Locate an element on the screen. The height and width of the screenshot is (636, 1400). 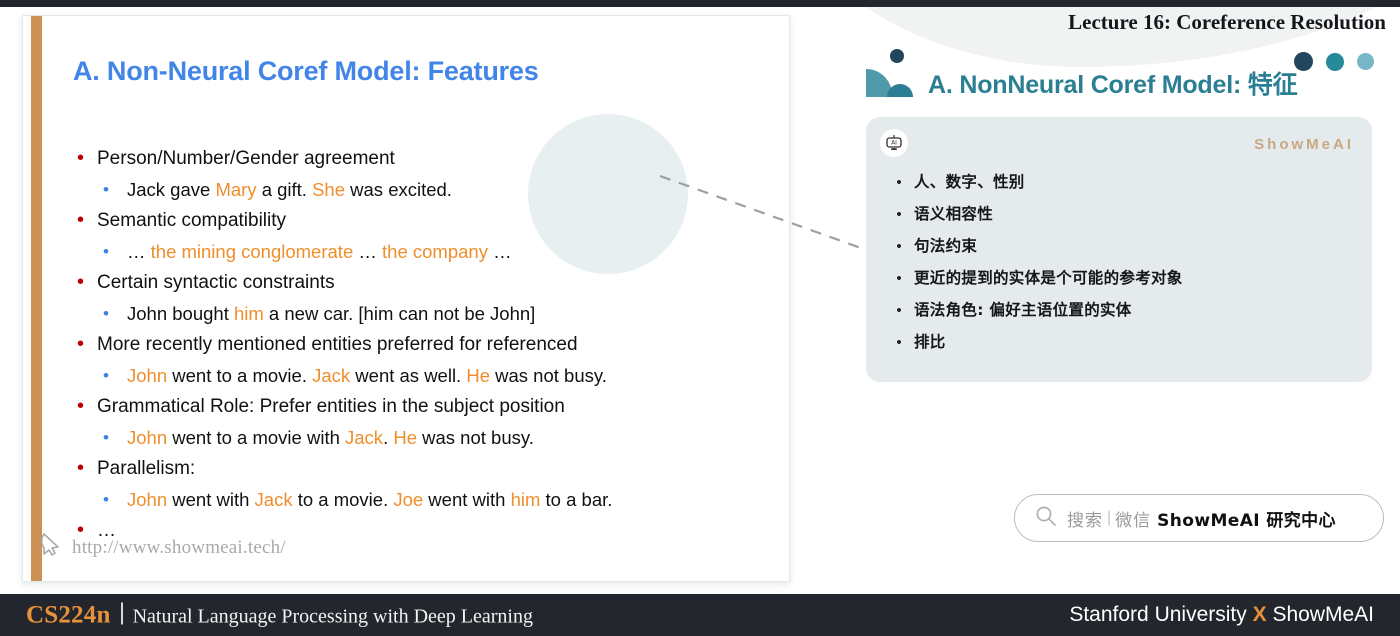
right-panel-heading: A. NonNeural Coref Model: 特征 is located at coordinates (1113, 85).